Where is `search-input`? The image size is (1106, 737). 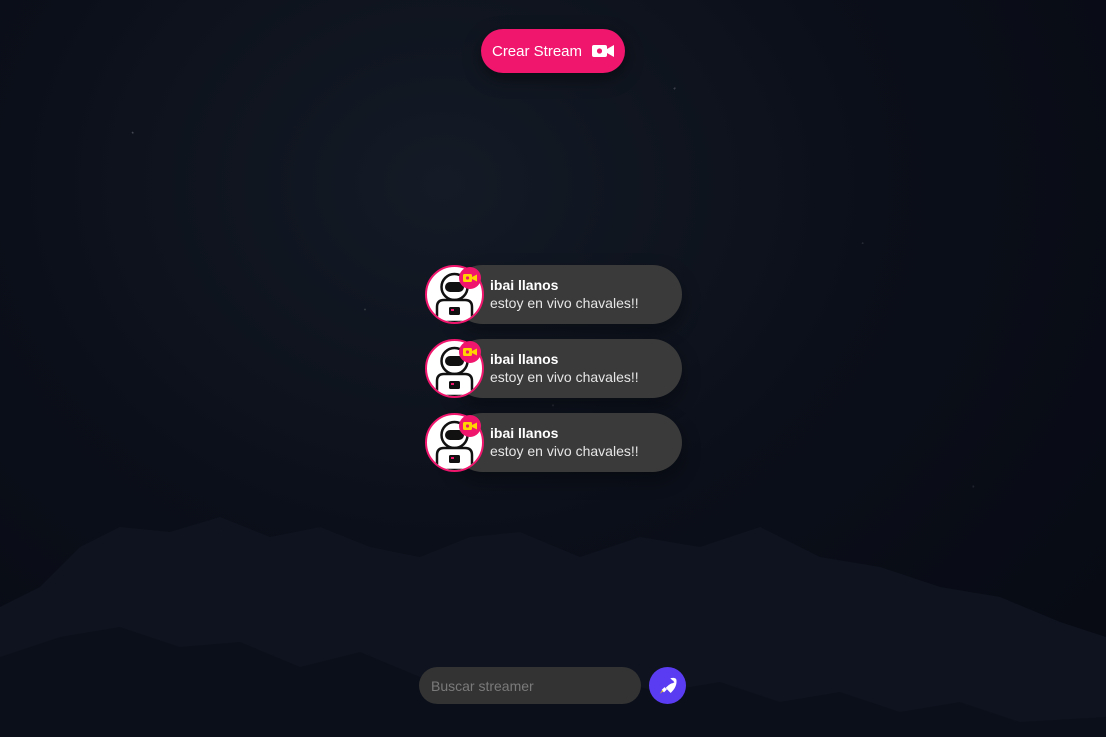
search-input is located at coordinates (530, 685).